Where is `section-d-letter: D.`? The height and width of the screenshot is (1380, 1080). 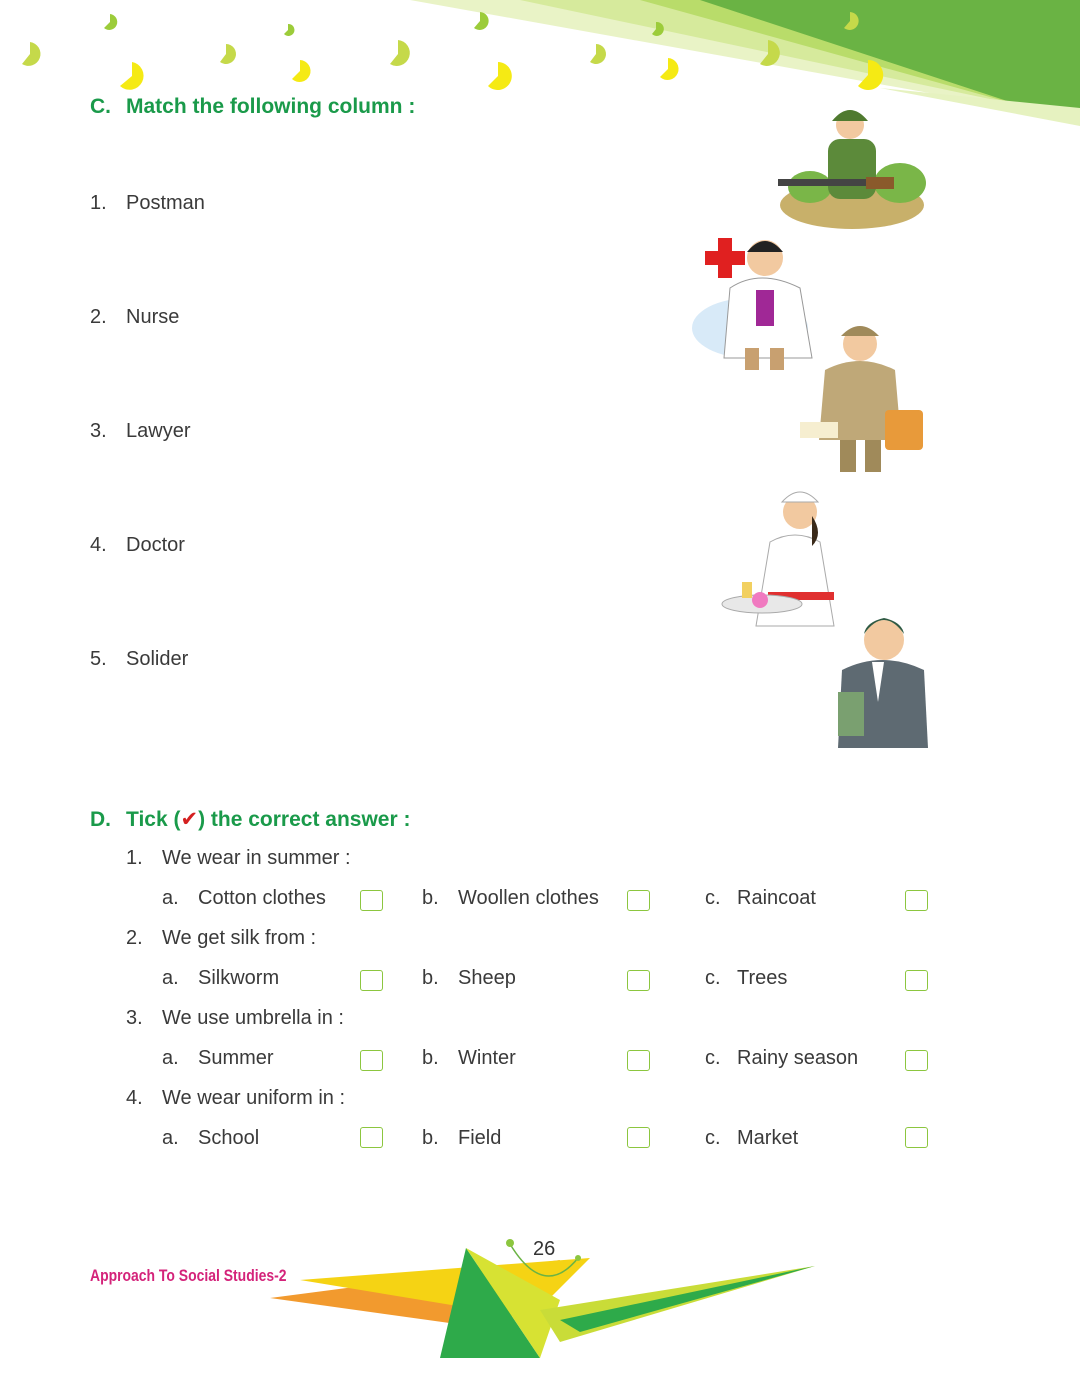 section-d-letter: D. is located at coordinates (100, 819).